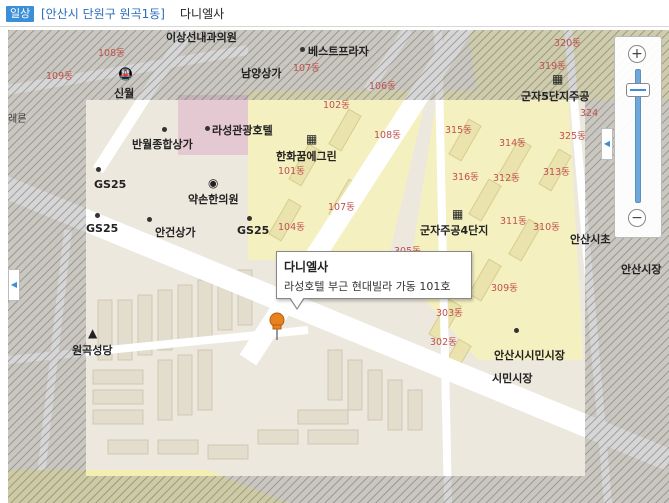 This screenshot has height=503, width=669. What do you see at coordinates (103, 14) in the screenshot?
I see `address-link: [안산시 단원구 원곡1동]` at bounding box center [103, 14].